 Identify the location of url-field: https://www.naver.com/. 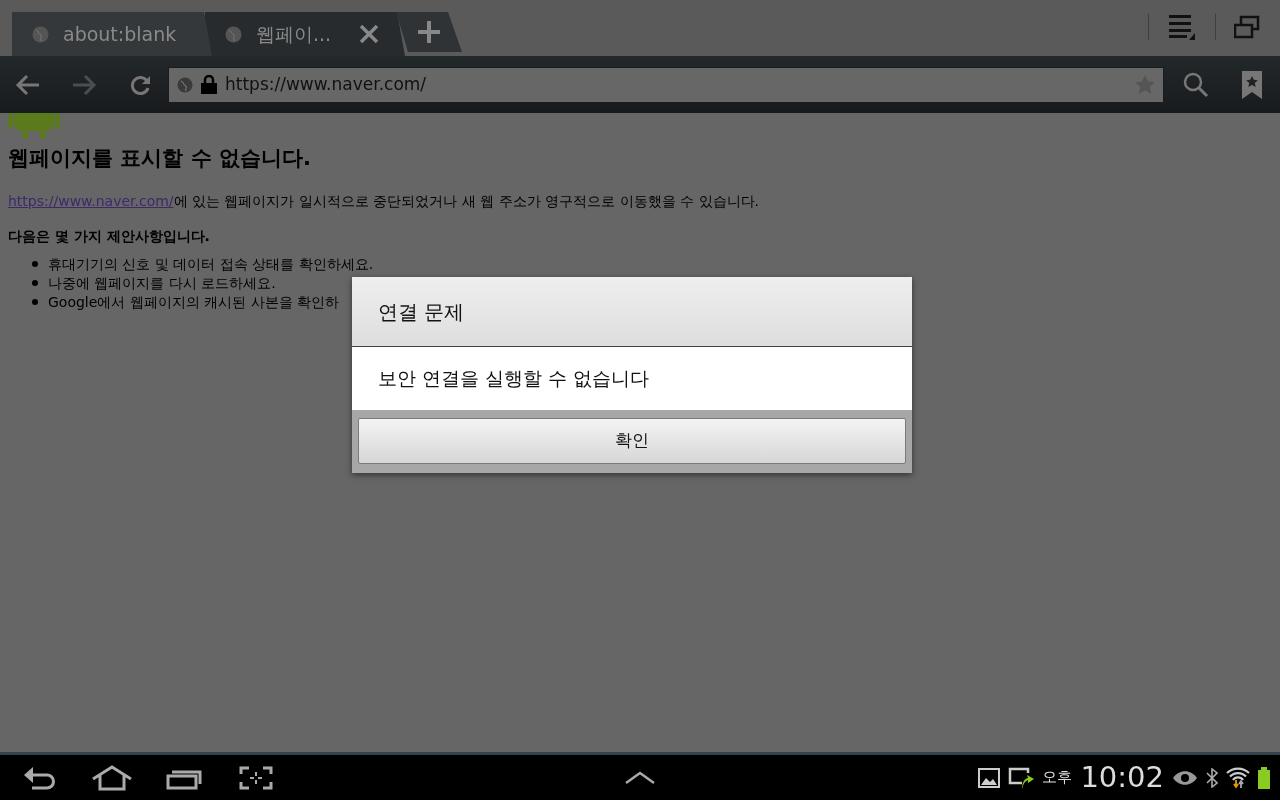
(666, 84).